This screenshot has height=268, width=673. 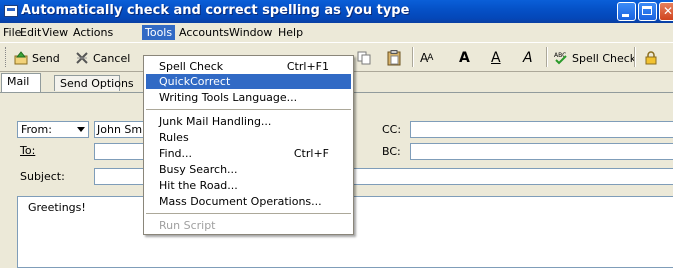 I want to click on lock-icon, so click(x=651, y=58).